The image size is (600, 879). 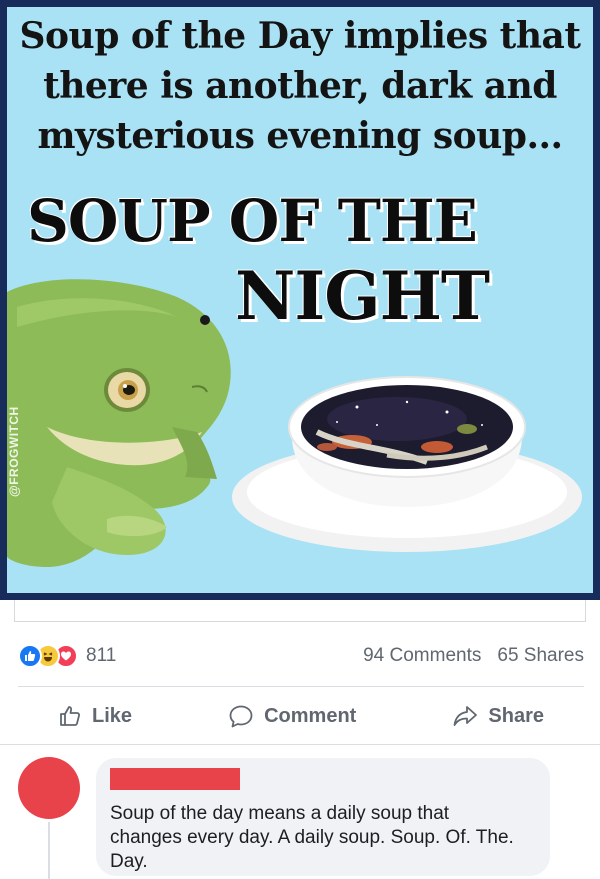 I want to click on post-action-bar: Like Comment Share, so click(x=301, y=716).